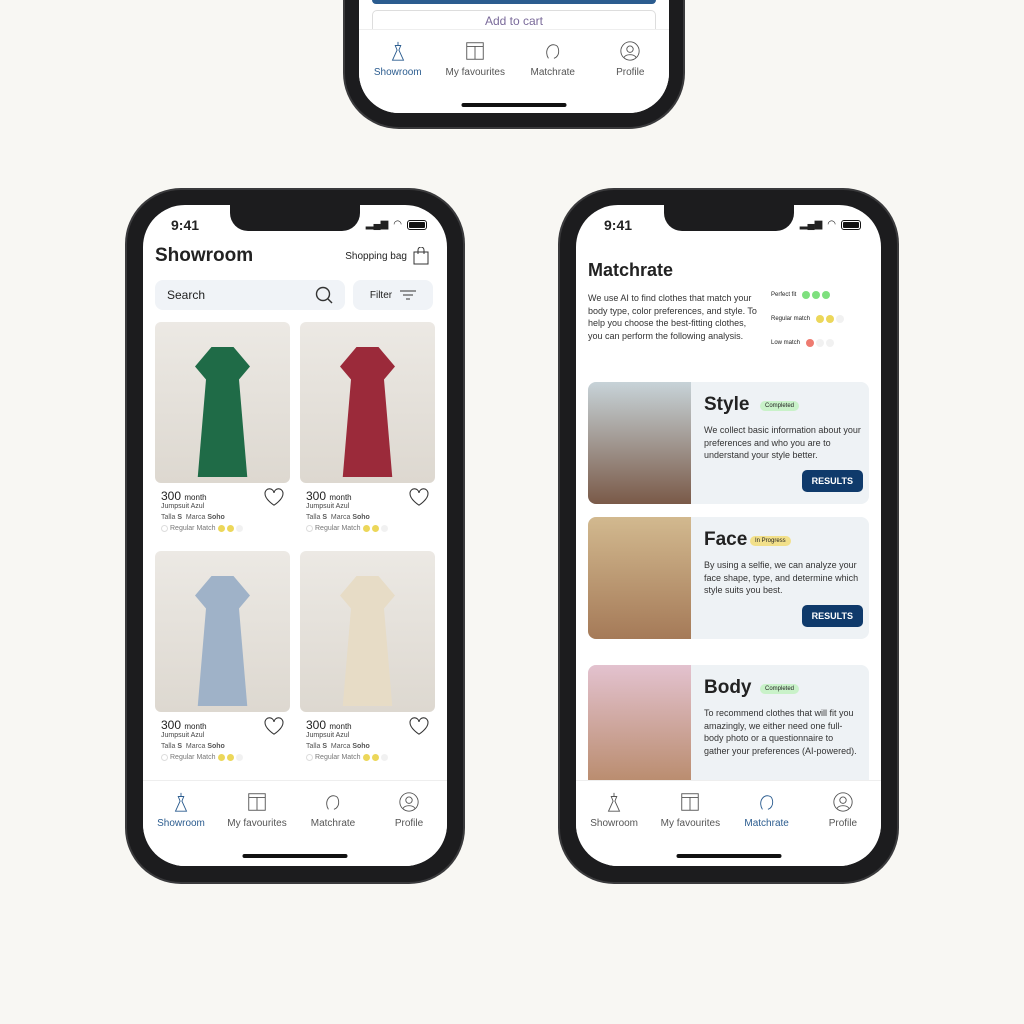 This screenshot has width=1024, height=1024. Describe the element at coordinates (690, 823) in the screenshot. I see `tab-label: My favourites` at that location.